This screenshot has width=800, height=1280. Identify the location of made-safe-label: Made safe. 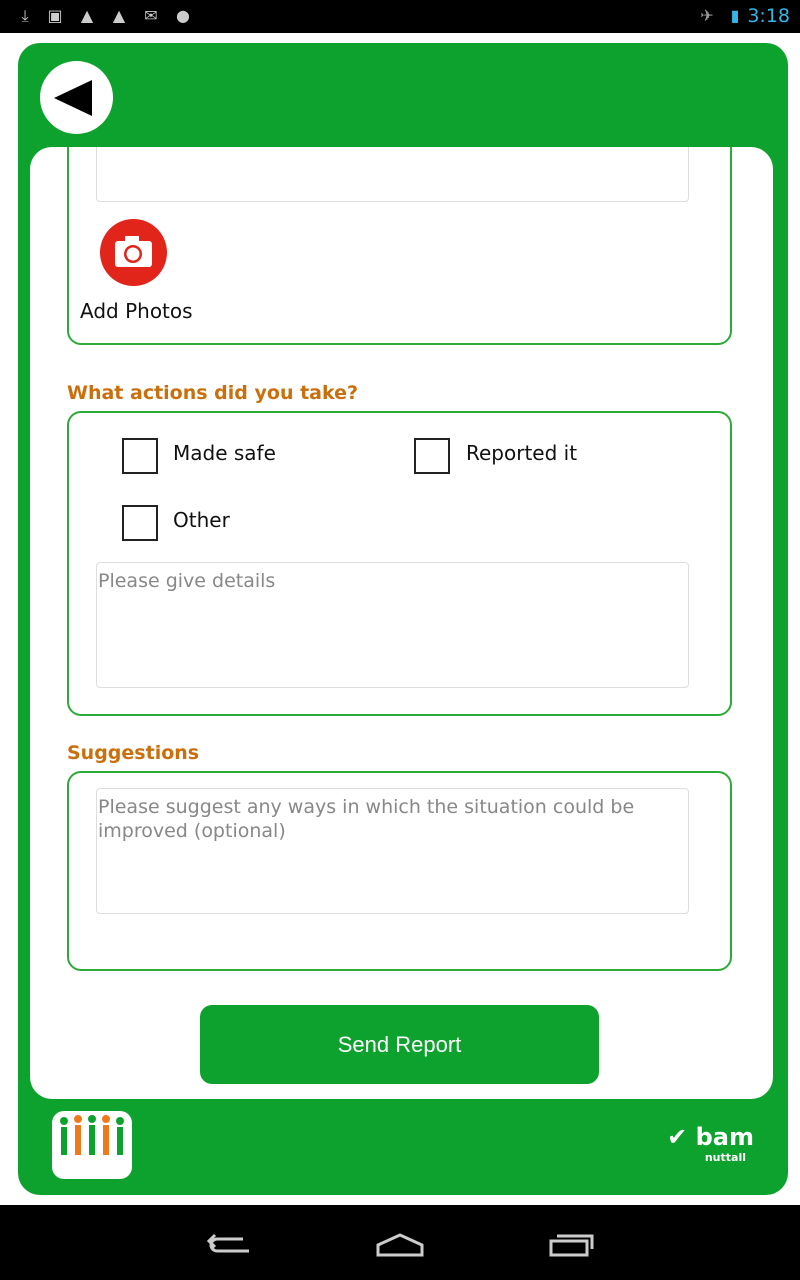
(224, 453).